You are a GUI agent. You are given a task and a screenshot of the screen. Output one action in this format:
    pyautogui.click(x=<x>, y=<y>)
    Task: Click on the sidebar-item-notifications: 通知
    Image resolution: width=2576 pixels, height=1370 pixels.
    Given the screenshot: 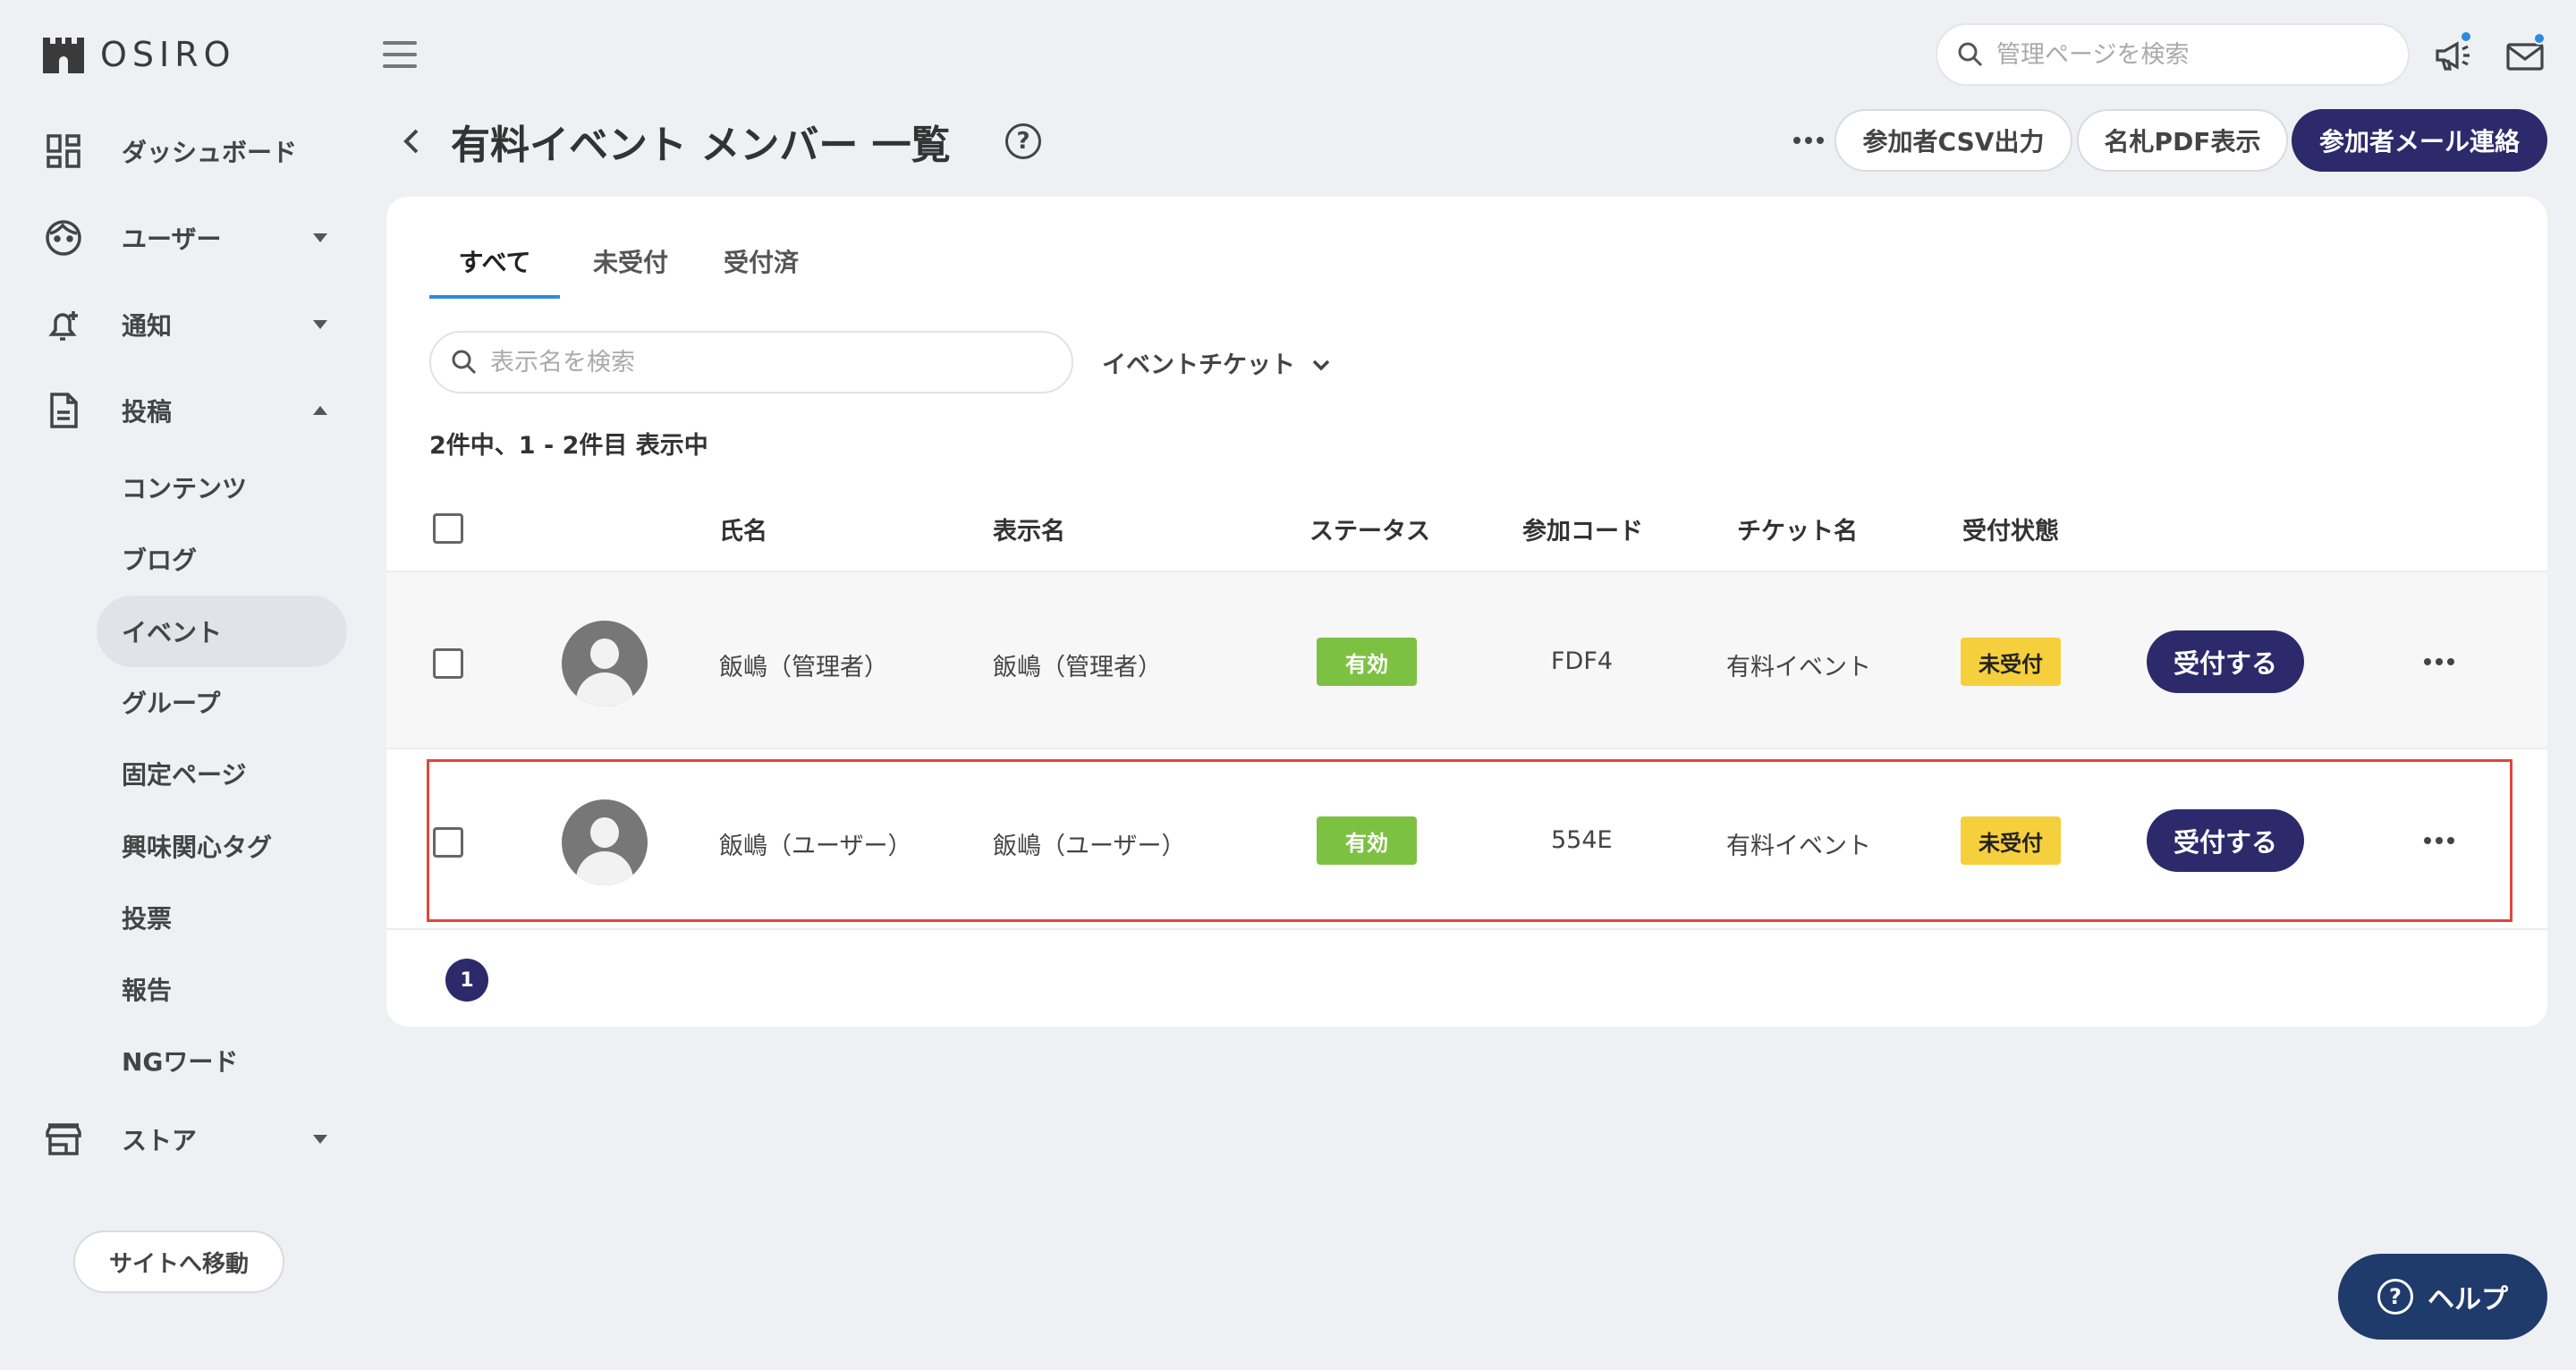 What is the action you would take?
    pyautogui.click(x=188, y=324)
    